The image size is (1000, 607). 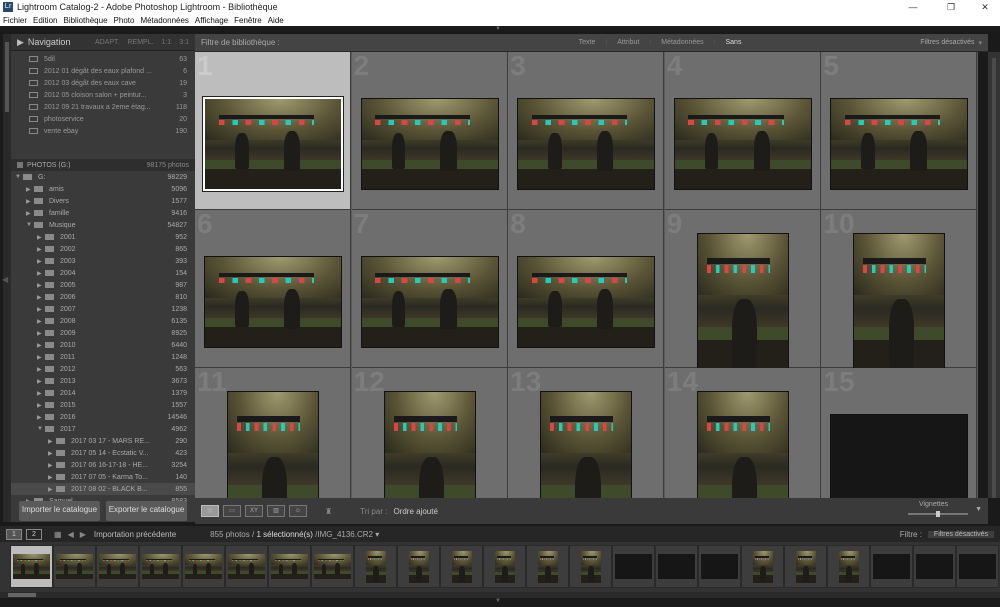 I want to click on photos-volume-header: PHOTOS (G:) 98175 photos, so click(x=103, y=165).